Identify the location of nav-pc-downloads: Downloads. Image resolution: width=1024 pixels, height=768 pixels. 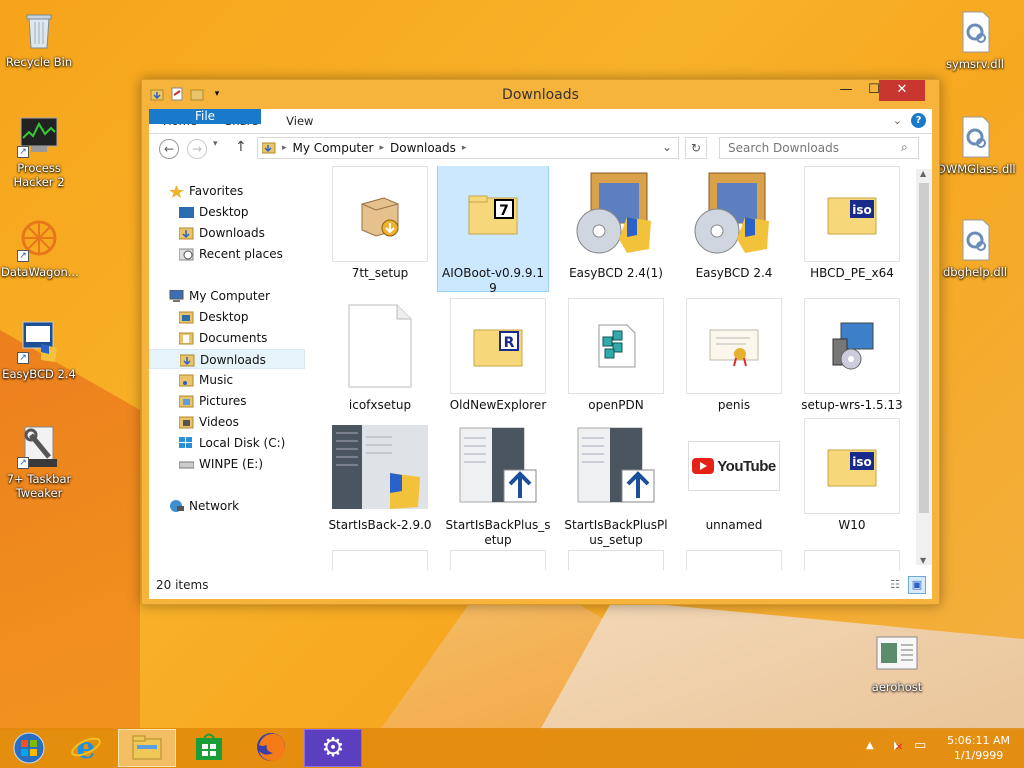
(227, 359).